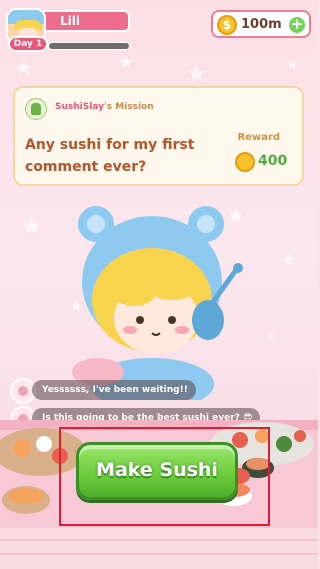 The height and width of the screenshot is (569, 320). What do you see at coordinates (114, 390) in the screenshot?
I see `chat-message-text: Yessssss, I've been waiting!!` at bounding box center [114, 390].